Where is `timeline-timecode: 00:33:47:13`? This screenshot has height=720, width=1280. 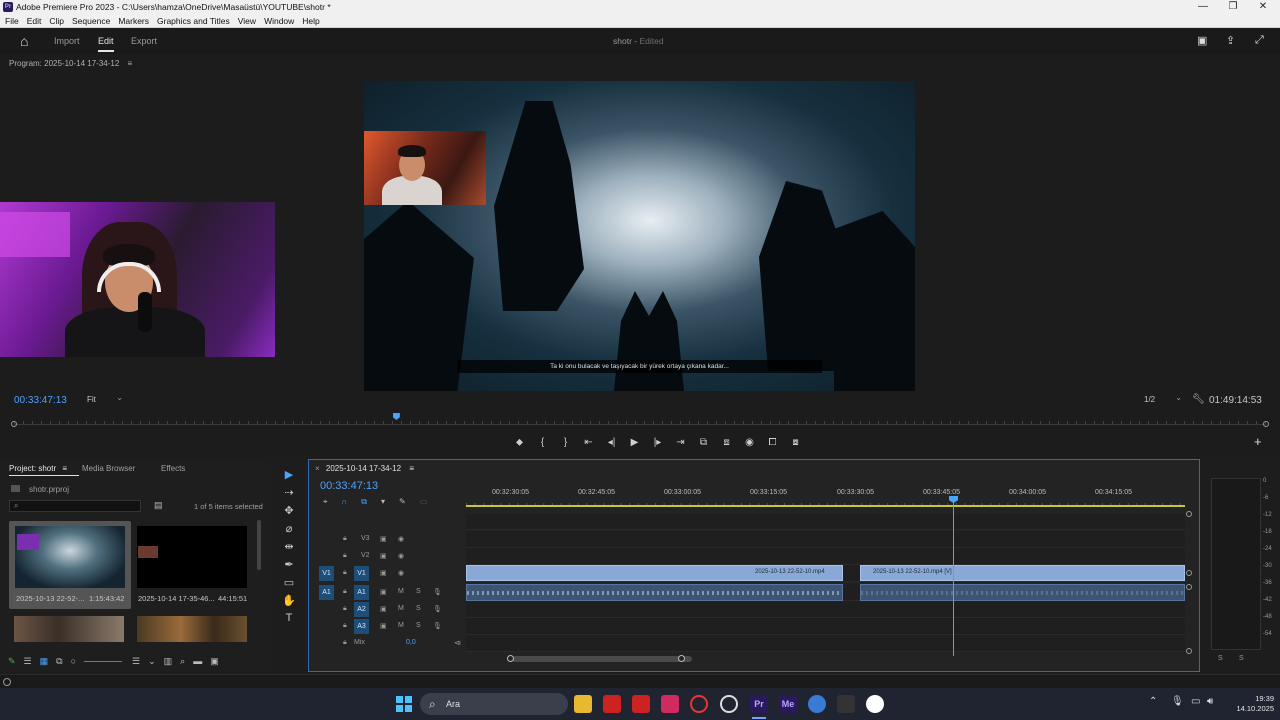
timeline-timecode: 00:33:47:13 is located at coordinates (349, 486).